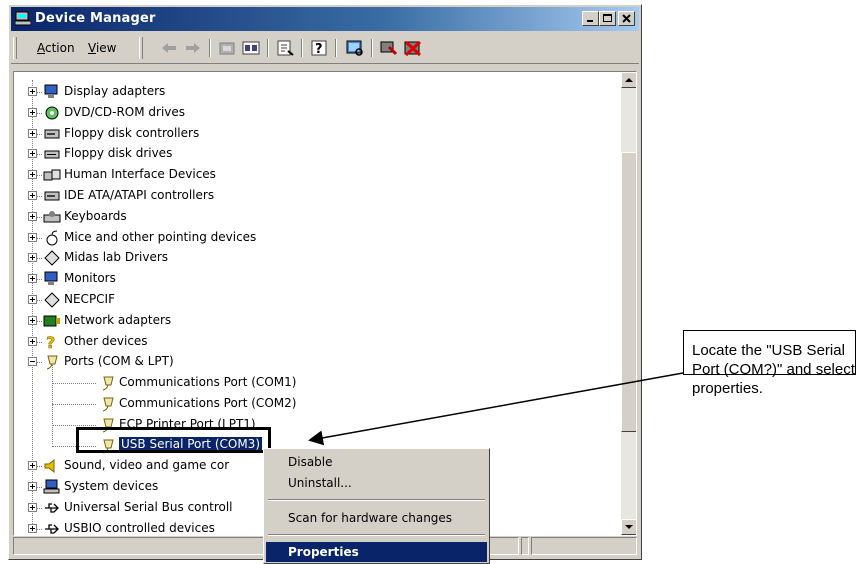 The image size is (860, 564). What do you see at coordinates (376, 518) in the screenshot?
I see `menu-item-scan-hardware: Scan for hardware changes` at bounding box center [376, 518].